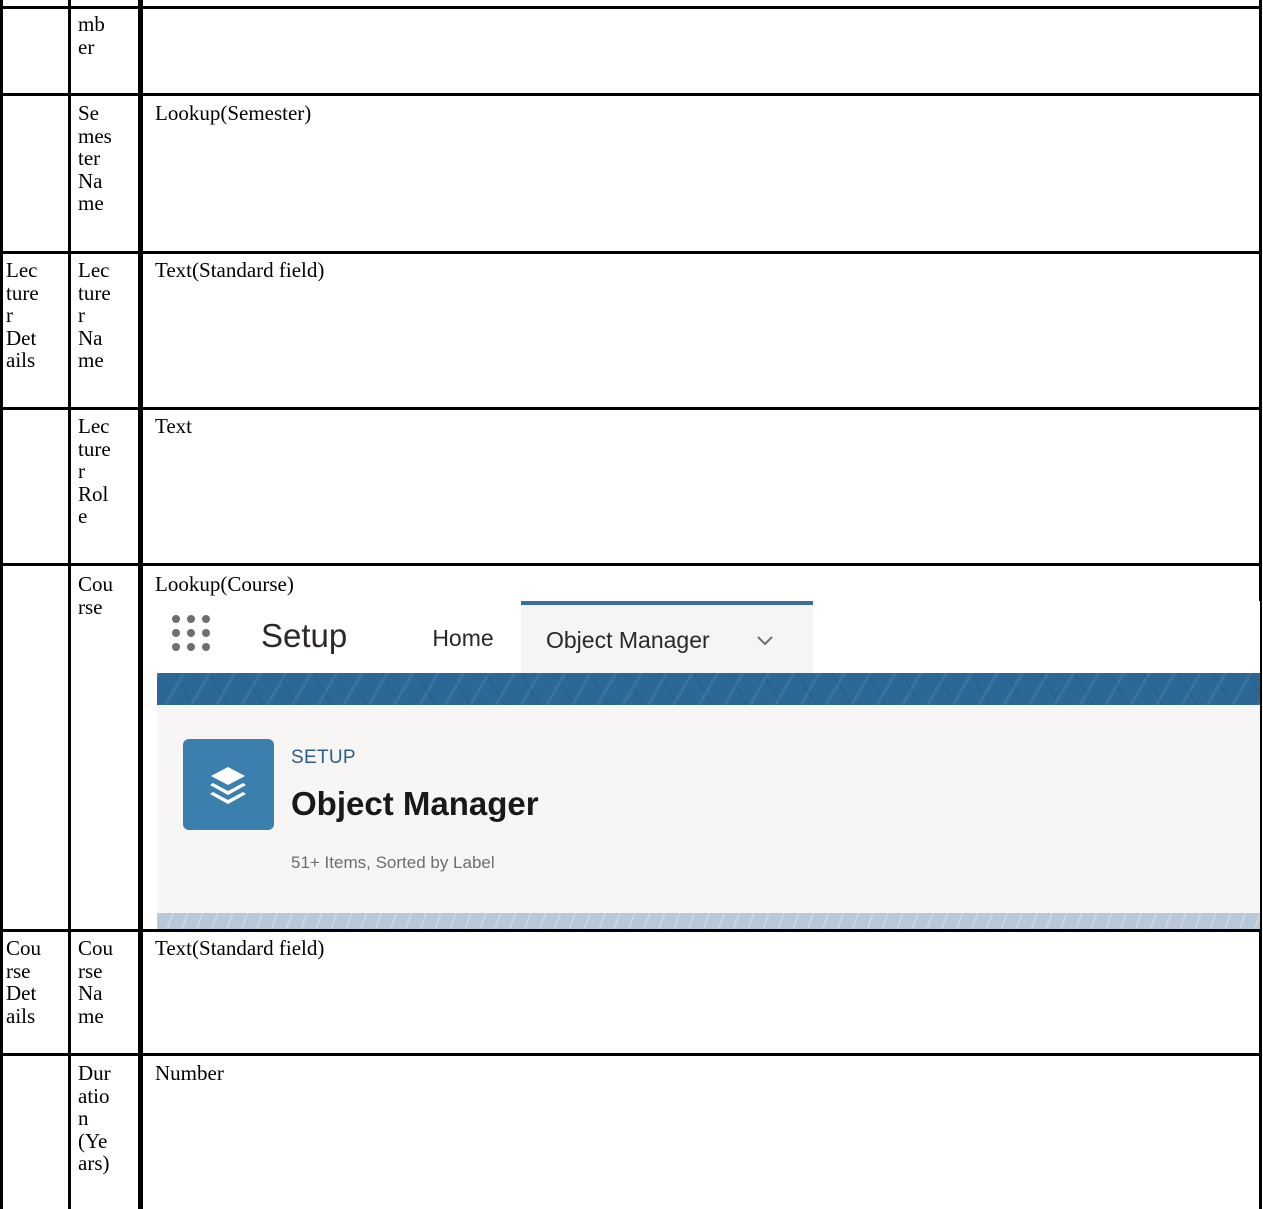  What do you see at coordinates (233, 113) in the screenshot?
I see `table-cell-type: Lookup(Semester)` at bounding box center [233, 113].